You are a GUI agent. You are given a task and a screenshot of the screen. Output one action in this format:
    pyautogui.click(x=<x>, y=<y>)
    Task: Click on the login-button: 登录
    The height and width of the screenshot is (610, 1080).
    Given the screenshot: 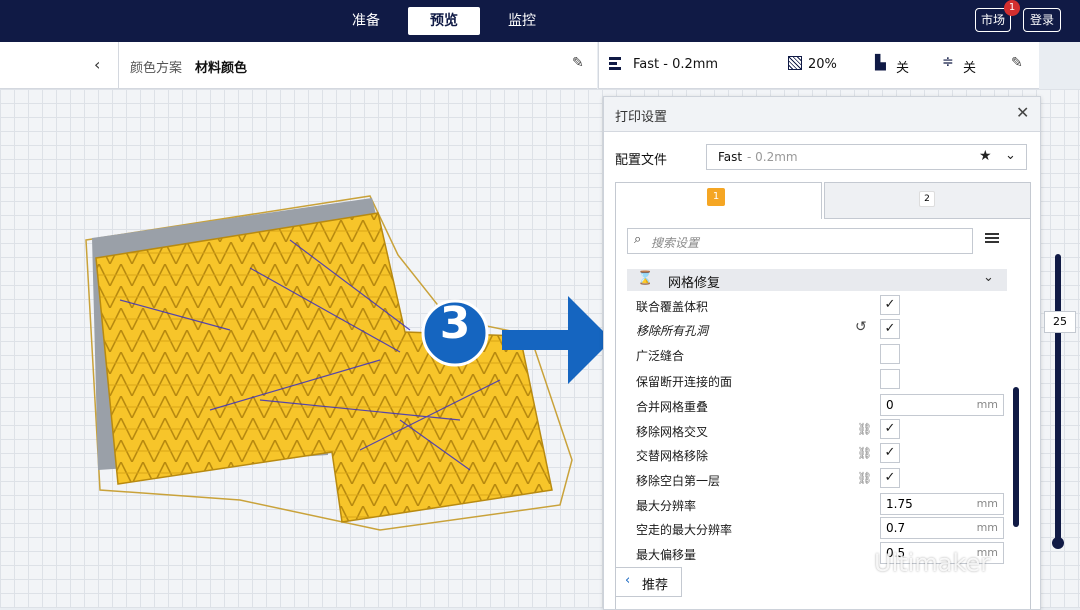 What is the action you would take?
    pyautogui.click(x=1042, y=20)
    